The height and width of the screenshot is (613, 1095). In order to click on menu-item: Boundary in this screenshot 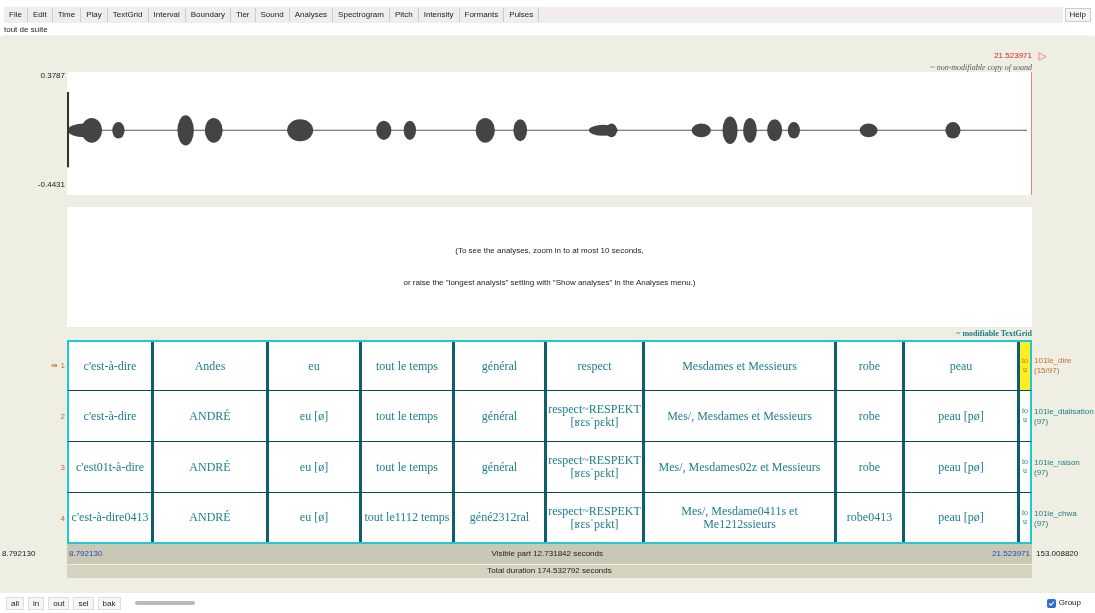, I will do `click(208, 15)`.